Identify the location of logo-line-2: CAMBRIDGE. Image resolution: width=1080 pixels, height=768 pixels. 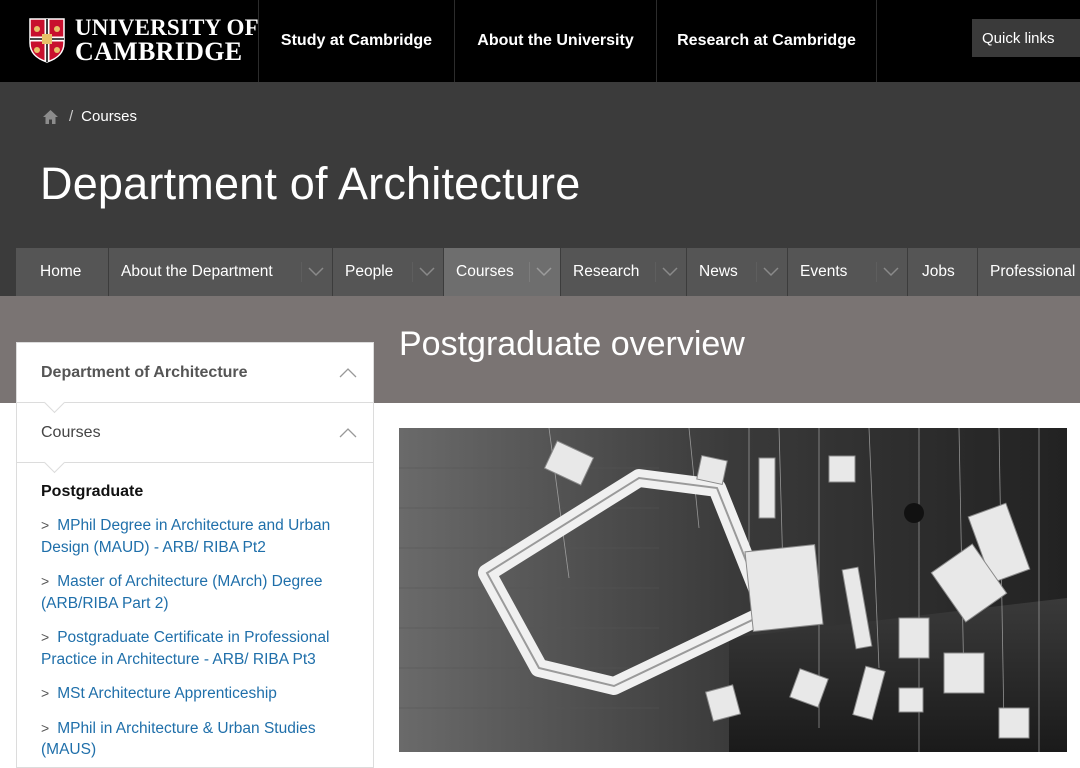
(159, 51).